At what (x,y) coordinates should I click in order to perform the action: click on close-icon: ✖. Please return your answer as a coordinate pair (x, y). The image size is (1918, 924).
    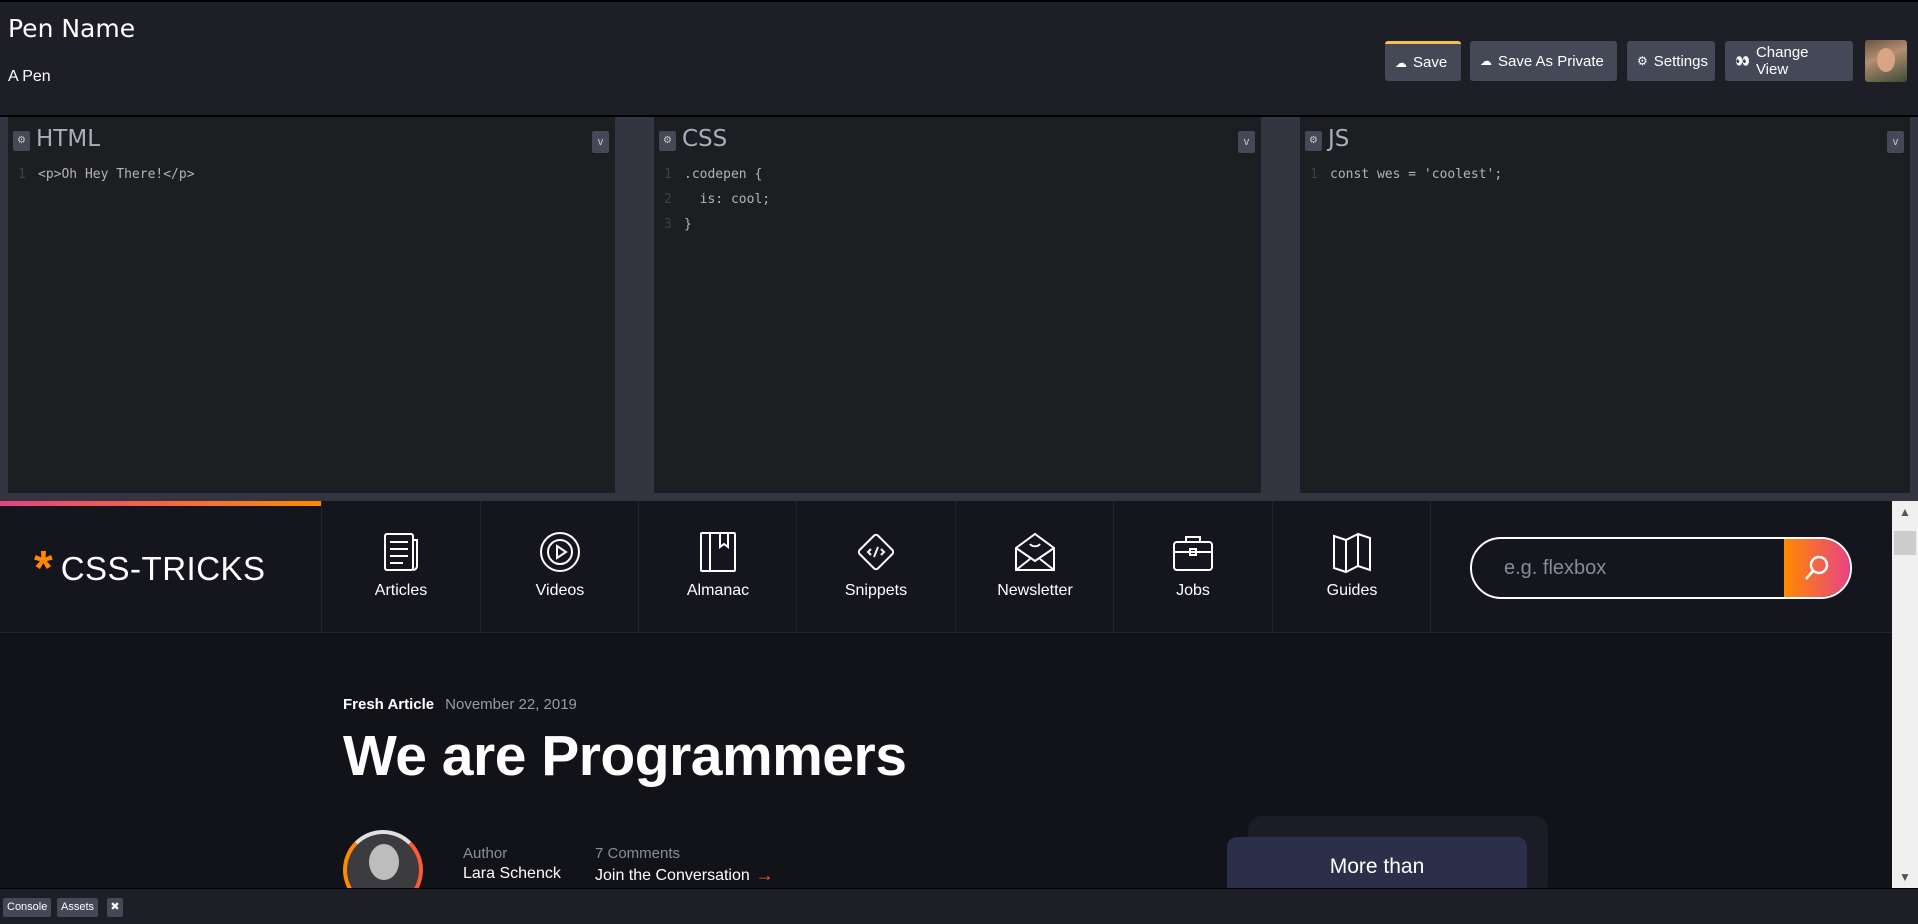
    Looking at the image, I should click on (115, 907).